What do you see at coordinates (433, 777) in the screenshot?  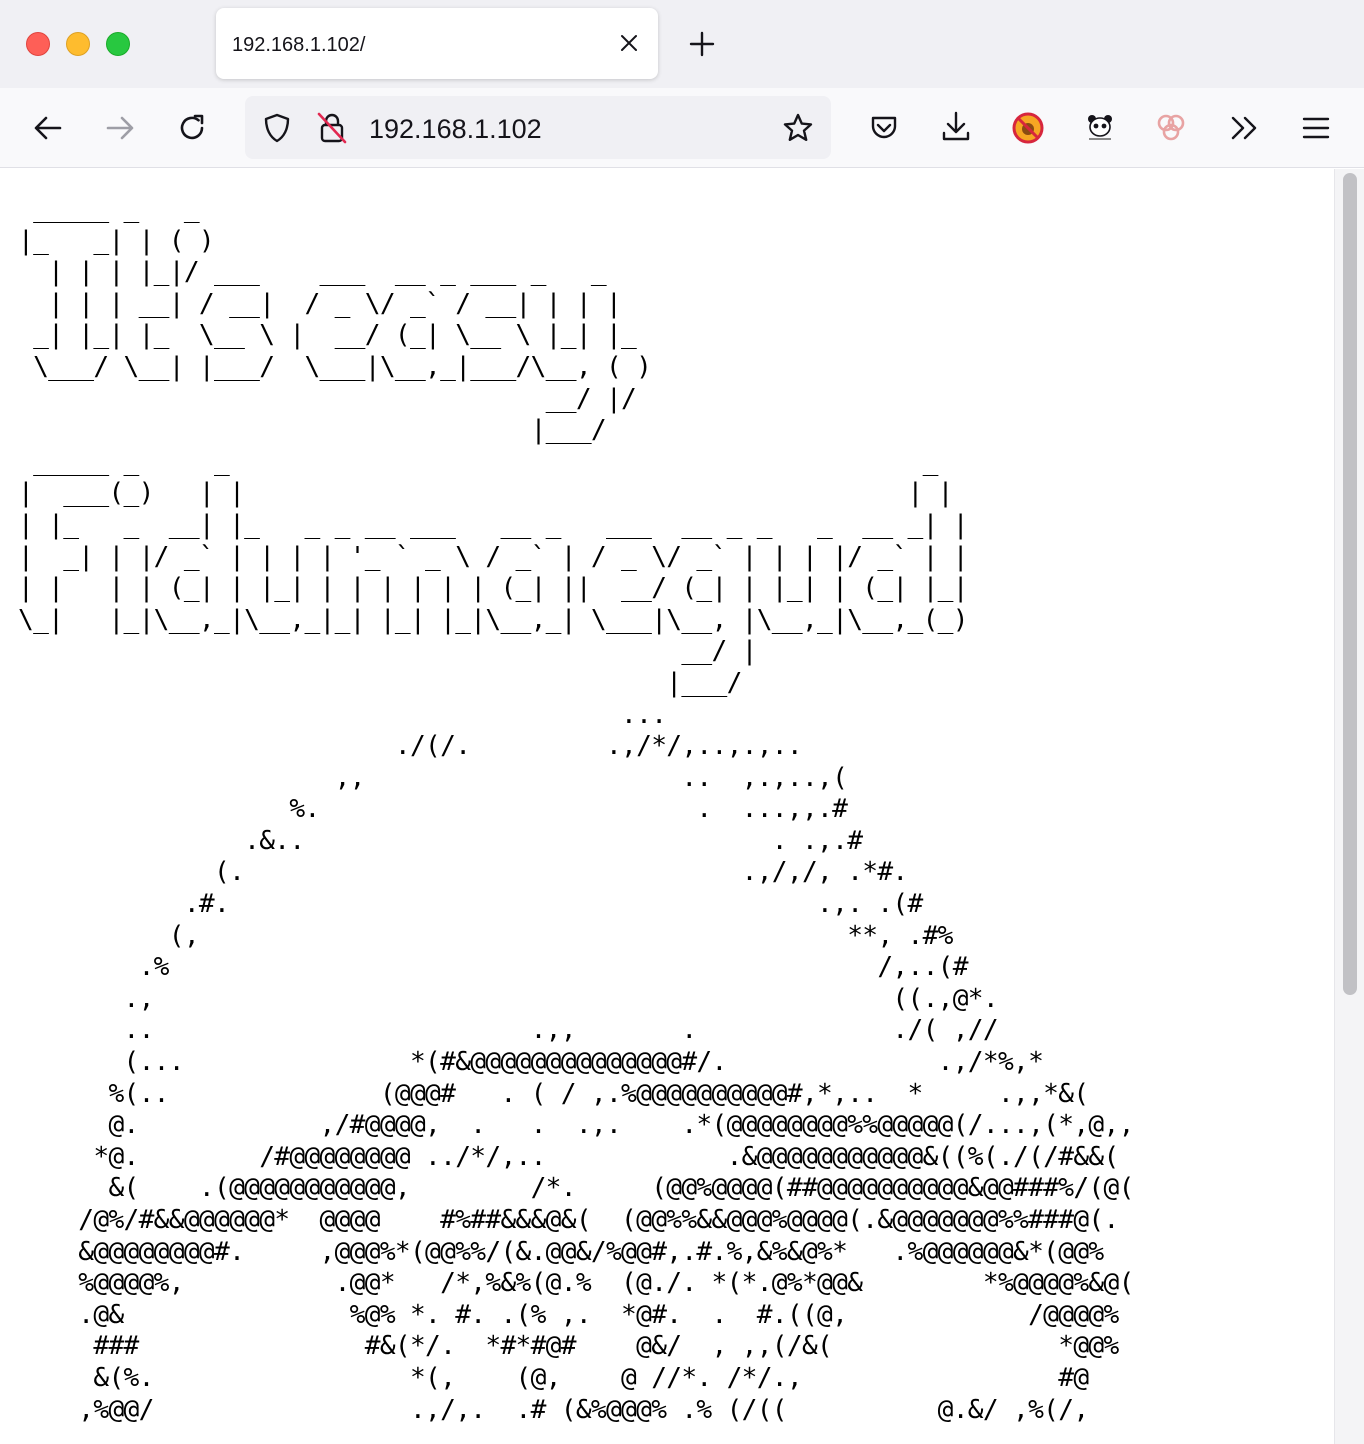 I see `ascii-line: ,, .. ,.,..,(` at bounding box center [433, 777].